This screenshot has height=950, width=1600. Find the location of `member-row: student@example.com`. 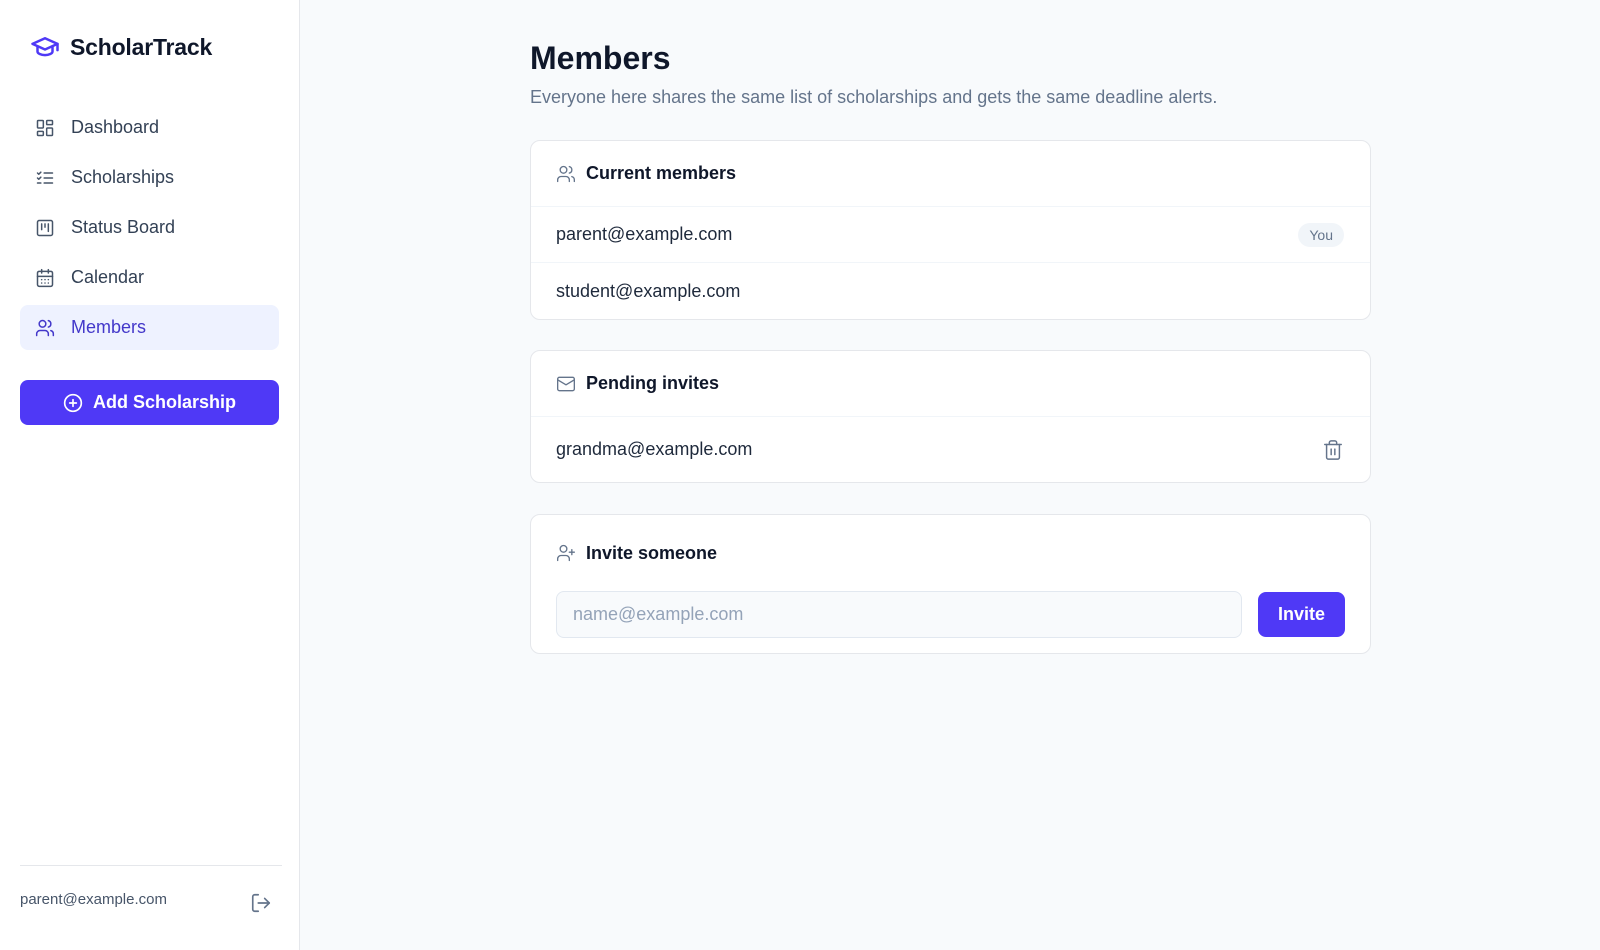

member-row: student@example.com is located at coordinates (950, 291).